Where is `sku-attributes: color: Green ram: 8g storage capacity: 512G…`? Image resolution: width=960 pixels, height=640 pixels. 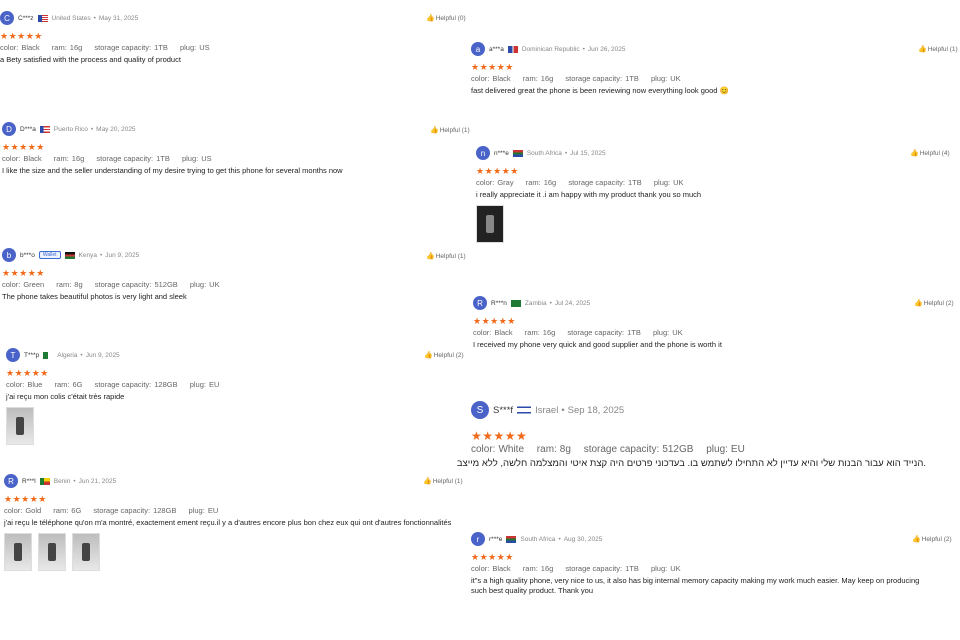 sku-attributes: color: Green ram: 8g storage capacity: 512G… is located at coordinates (116, 284).